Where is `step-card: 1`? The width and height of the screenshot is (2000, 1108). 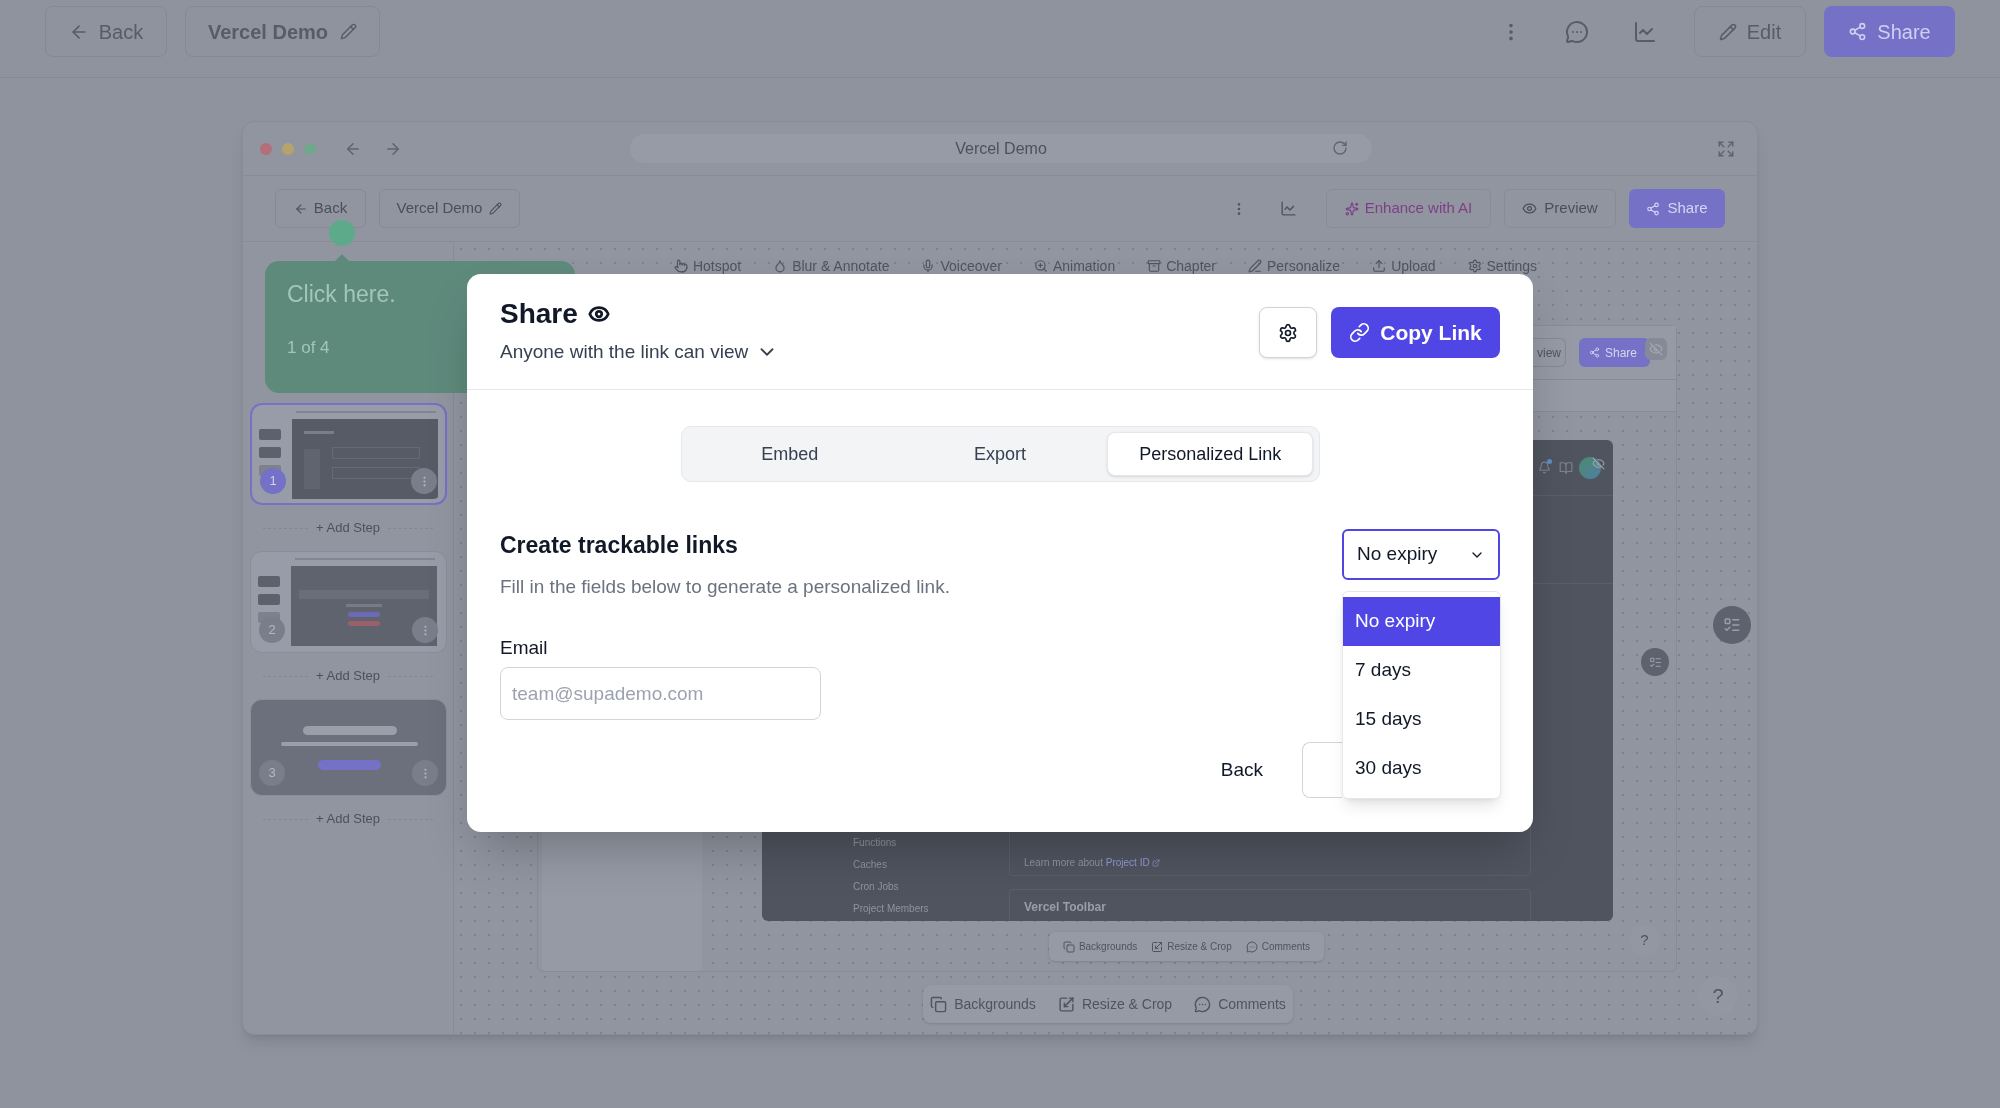 step-card: 1 is located at coordinates (348, 454).